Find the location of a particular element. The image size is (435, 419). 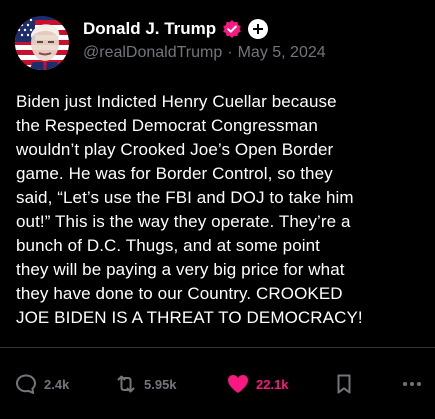

verified-badge-icon is located at coordinates (232, 29).